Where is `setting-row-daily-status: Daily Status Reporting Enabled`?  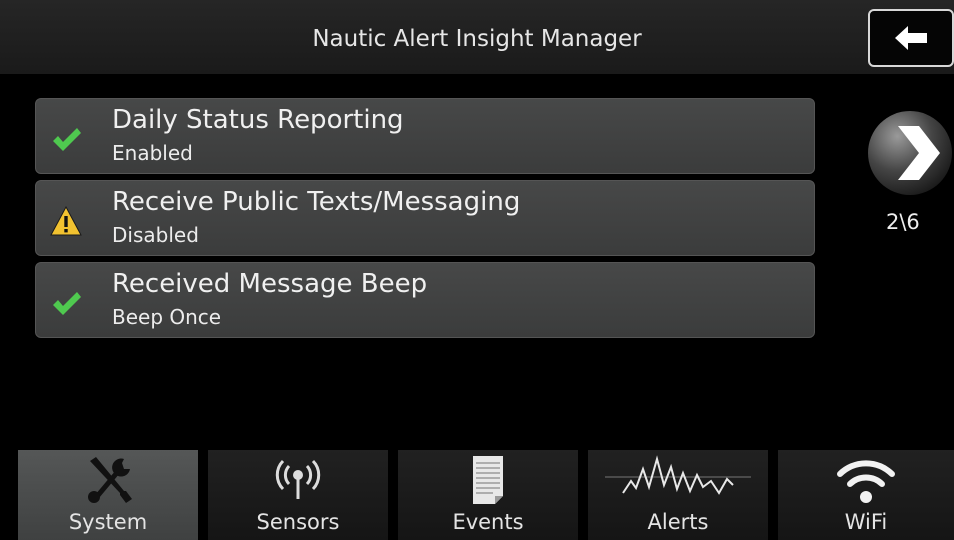 setting-row-daily-status: Daily Status Reporting Enabled is located at coordinates (425, 136).